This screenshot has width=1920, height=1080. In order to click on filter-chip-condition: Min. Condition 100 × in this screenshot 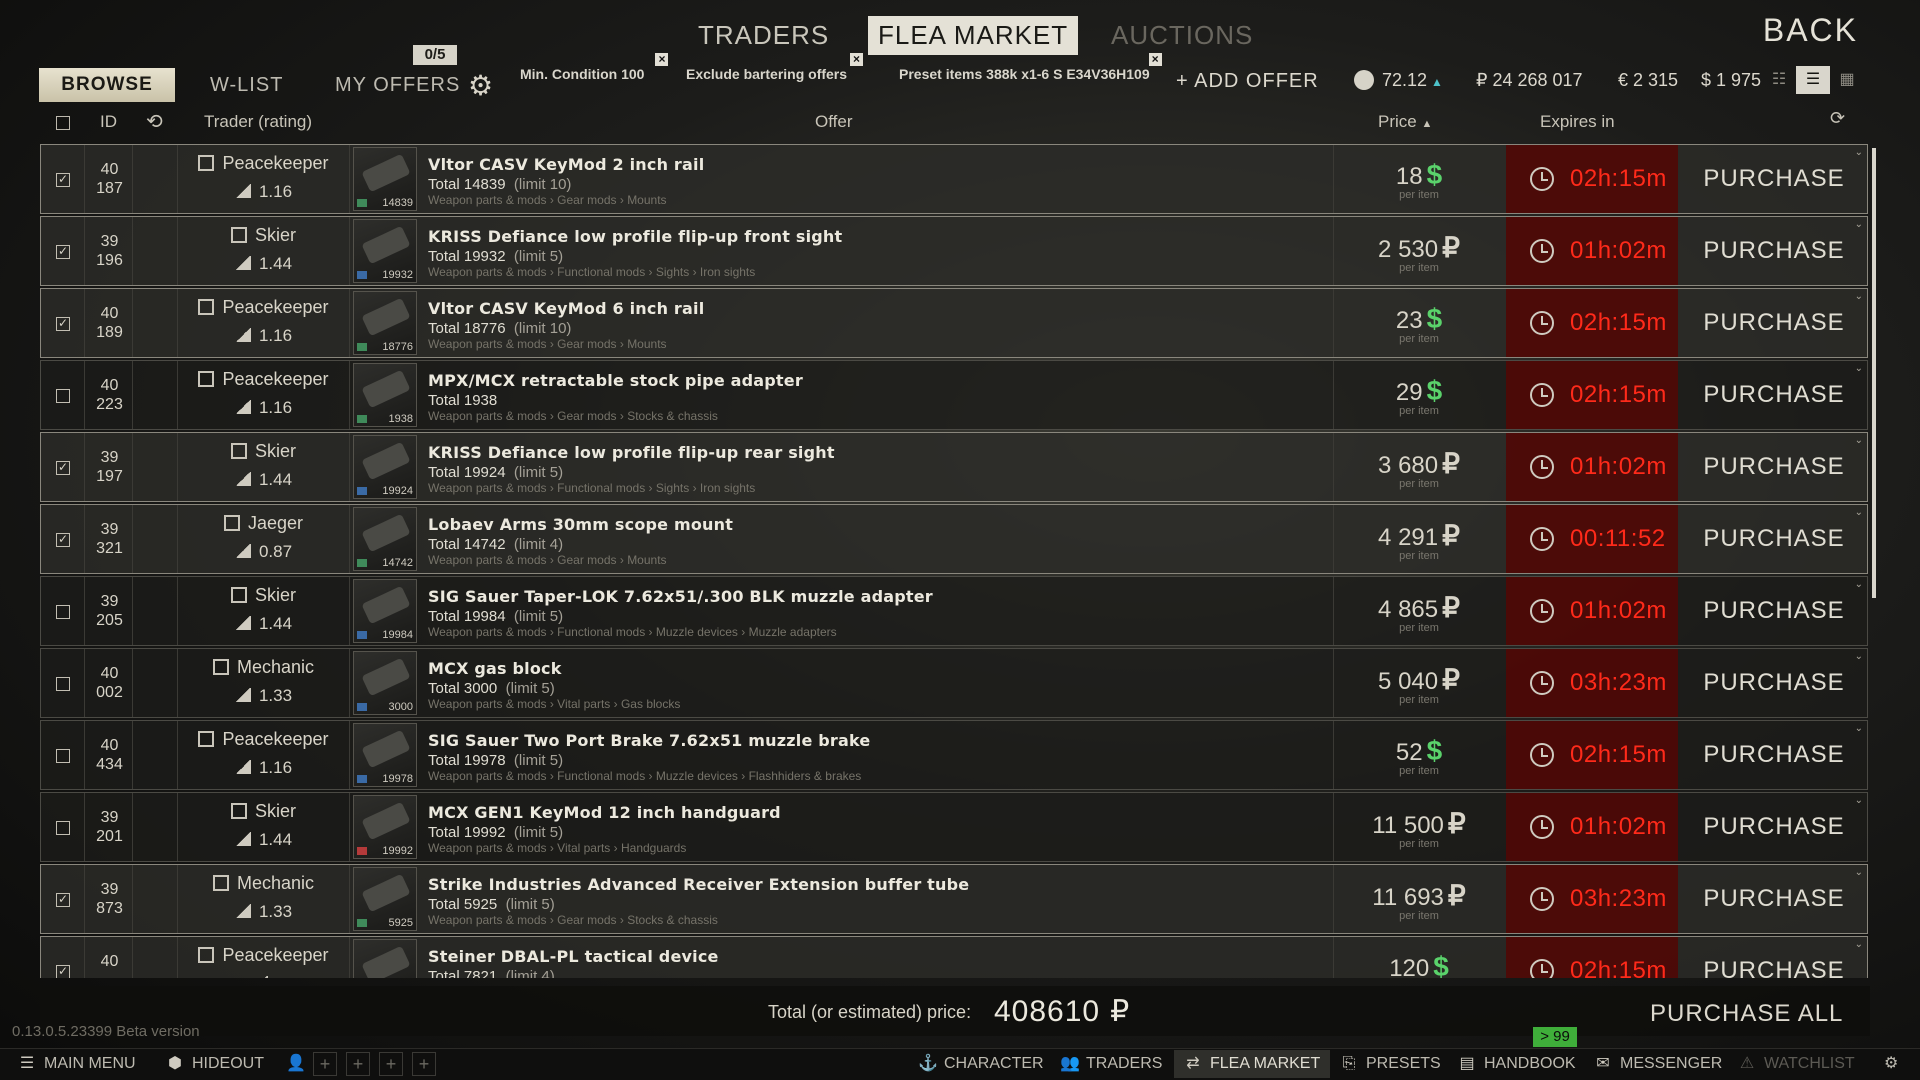, I will do `click(594, 67)`.